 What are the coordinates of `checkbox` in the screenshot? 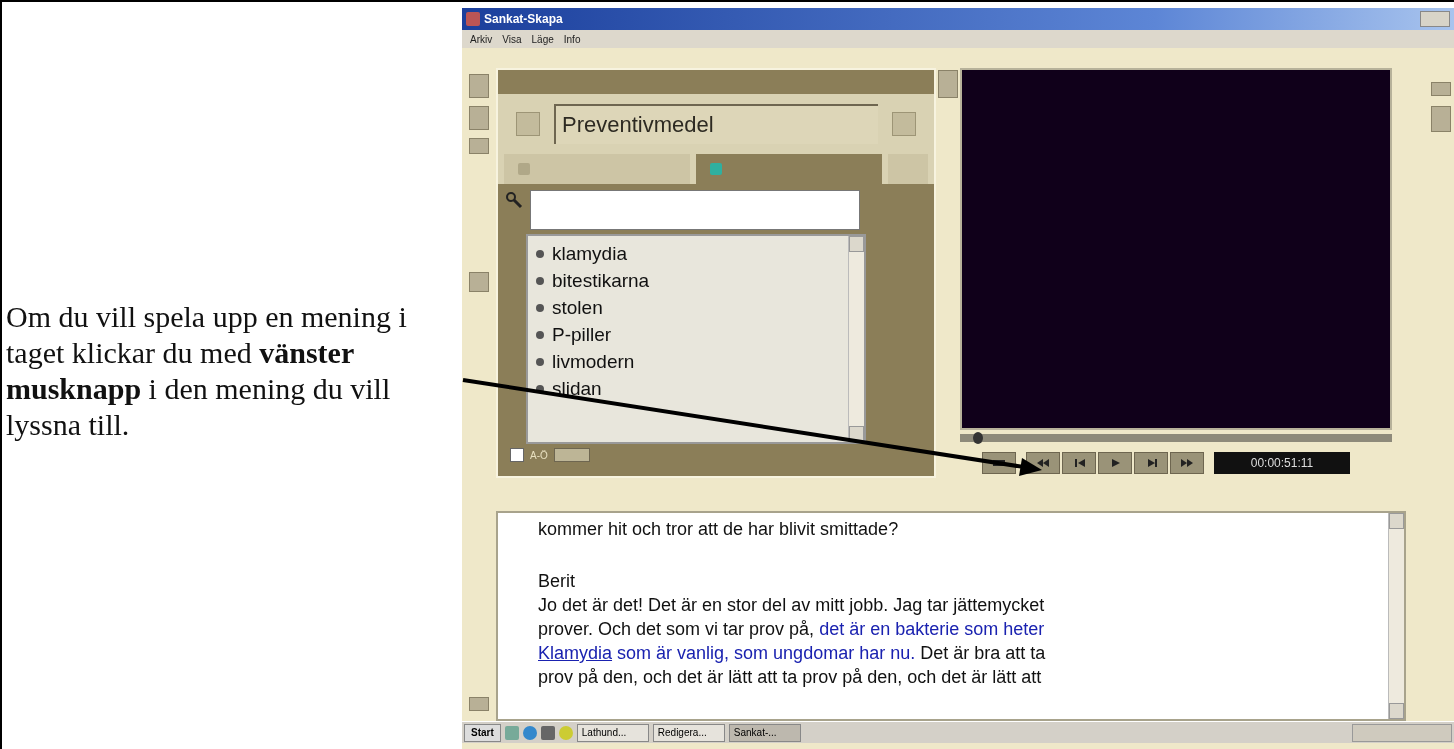 It's located at (517, 455).